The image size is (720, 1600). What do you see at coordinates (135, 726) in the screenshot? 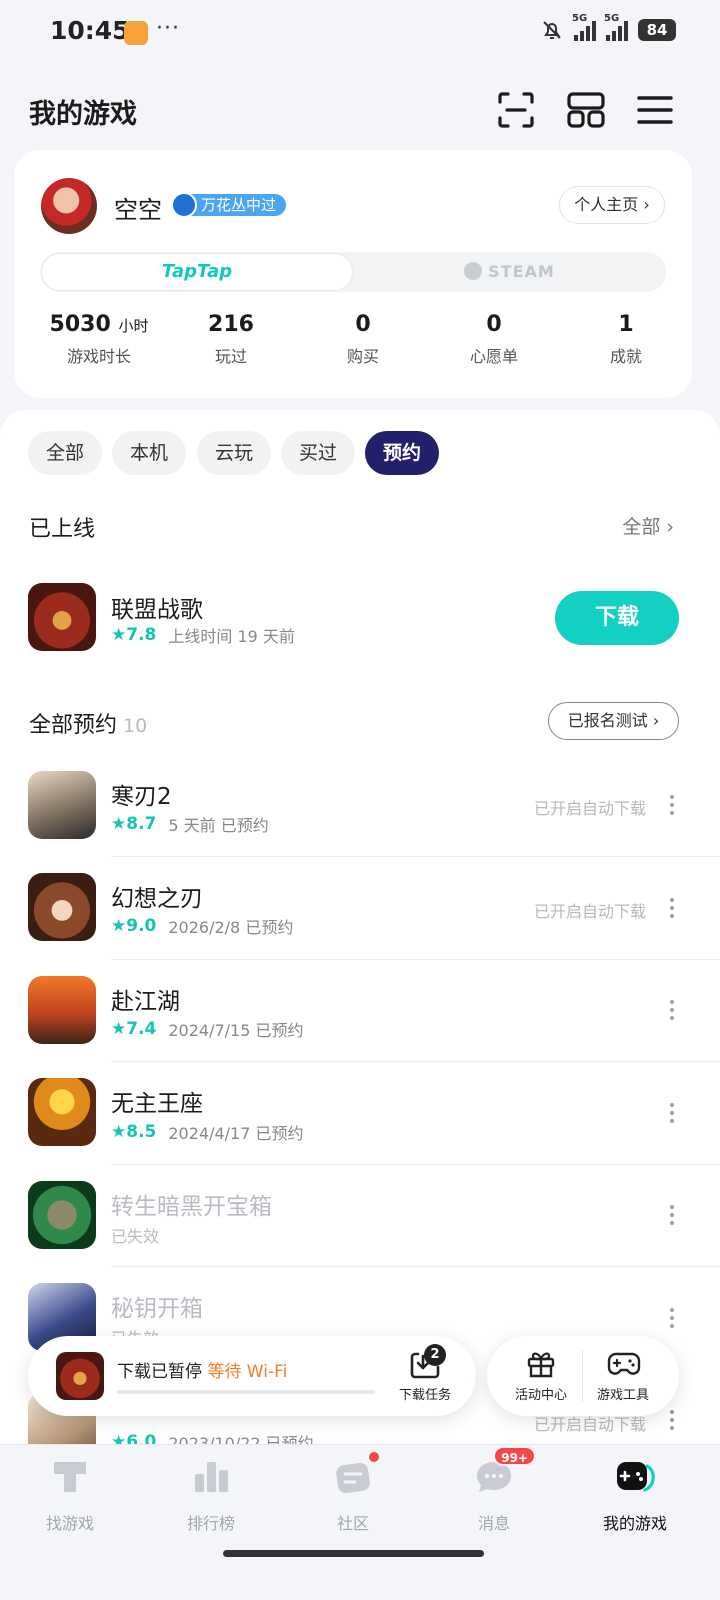
I see `reservations-count: 10` at bounding box center [135, 726].